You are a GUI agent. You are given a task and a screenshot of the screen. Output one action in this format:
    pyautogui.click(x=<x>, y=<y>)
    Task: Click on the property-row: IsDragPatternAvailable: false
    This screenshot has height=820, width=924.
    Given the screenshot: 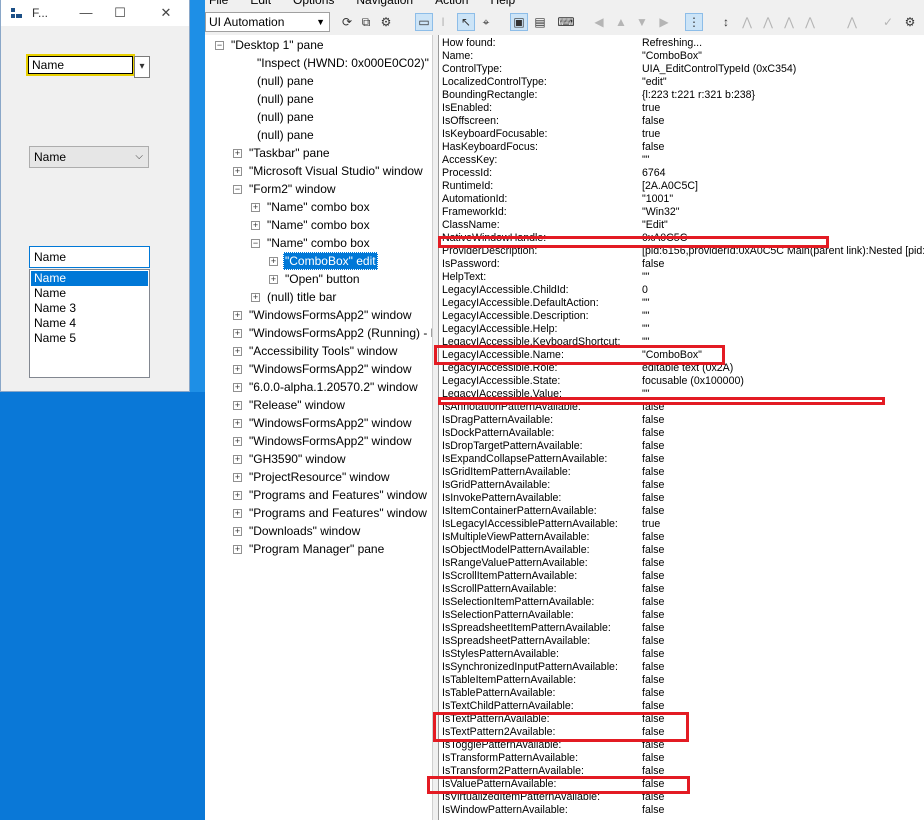 What is the action you would take?
    pyautogui.click(x=682, y=420)
    